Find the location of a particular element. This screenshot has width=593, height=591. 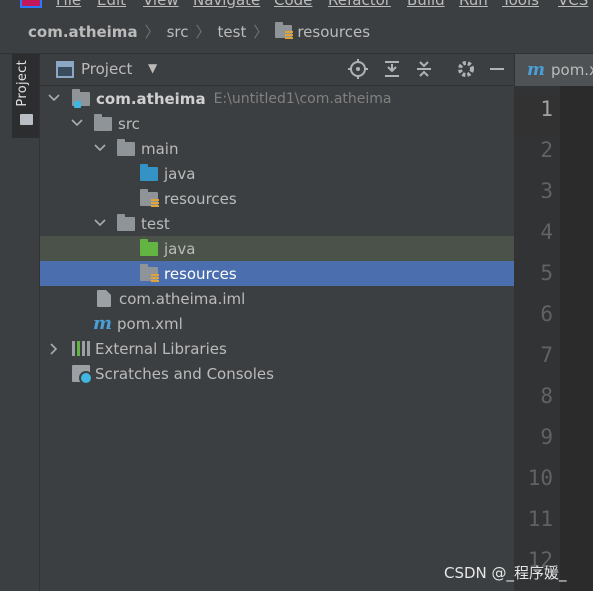

line-number: 9 is located at coordinates (546, 437).